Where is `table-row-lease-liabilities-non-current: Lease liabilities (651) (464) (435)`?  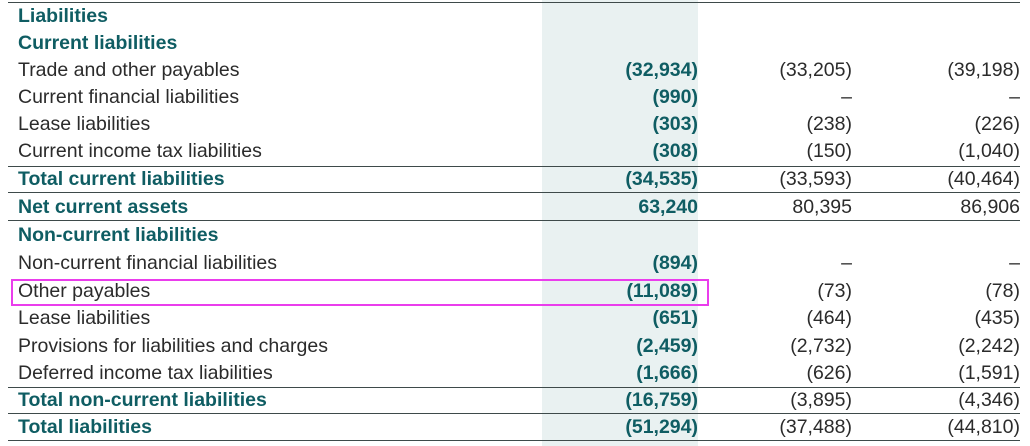 table-row-lease-liabilities-non-current: Lease liabilities (651) (464) (435) is located at coordinates (514, 318).